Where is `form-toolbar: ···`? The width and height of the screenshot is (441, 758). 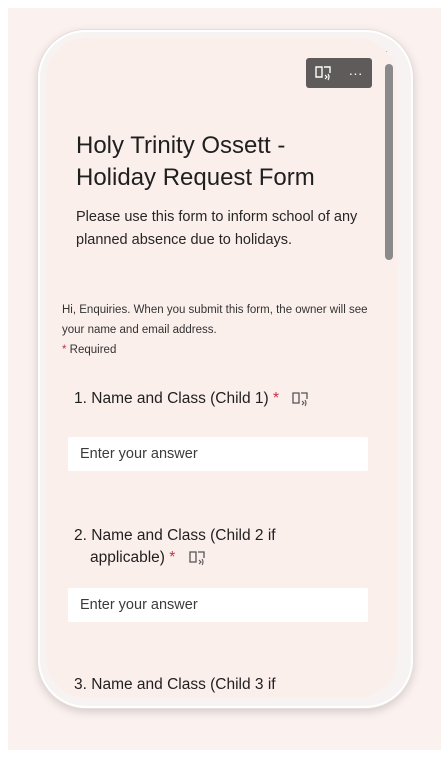 form-toolbar: ··· is located at coordinates (339, 73).